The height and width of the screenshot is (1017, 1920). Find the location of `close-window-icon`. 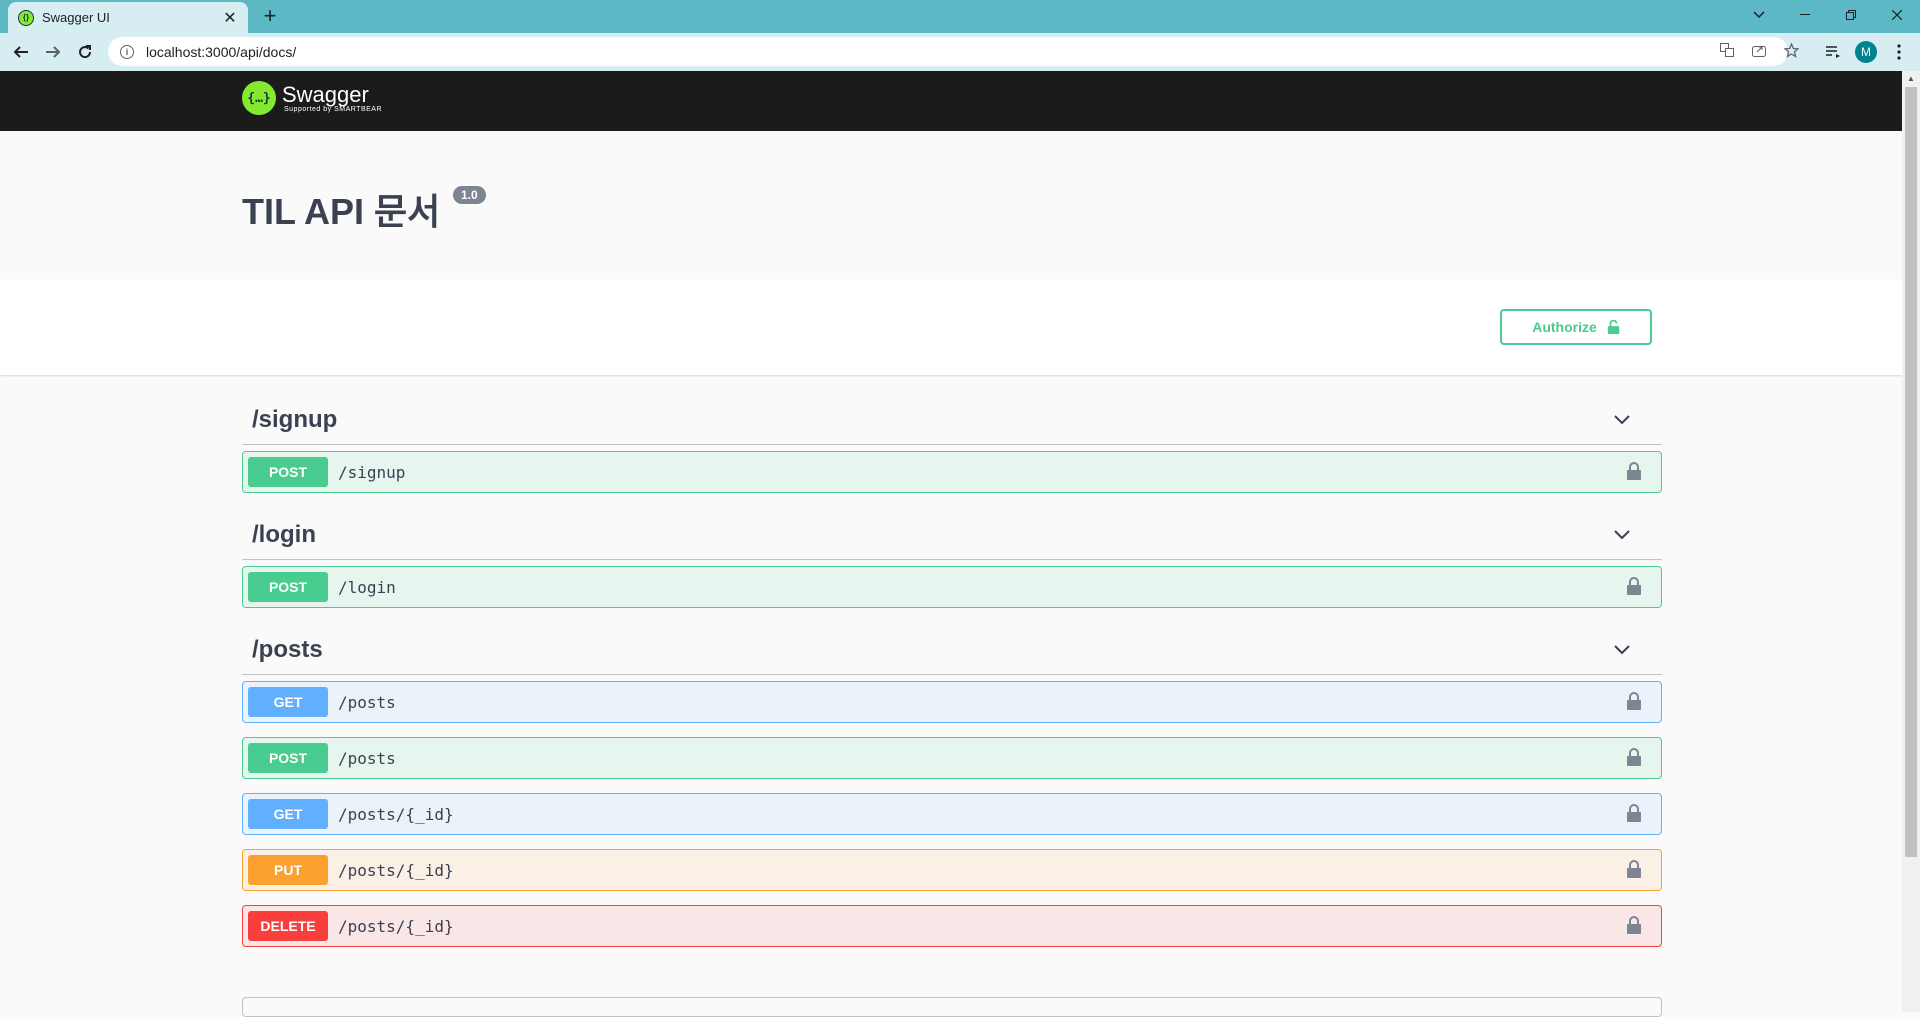

close-window-icon is located at coordinates (1897, 15).